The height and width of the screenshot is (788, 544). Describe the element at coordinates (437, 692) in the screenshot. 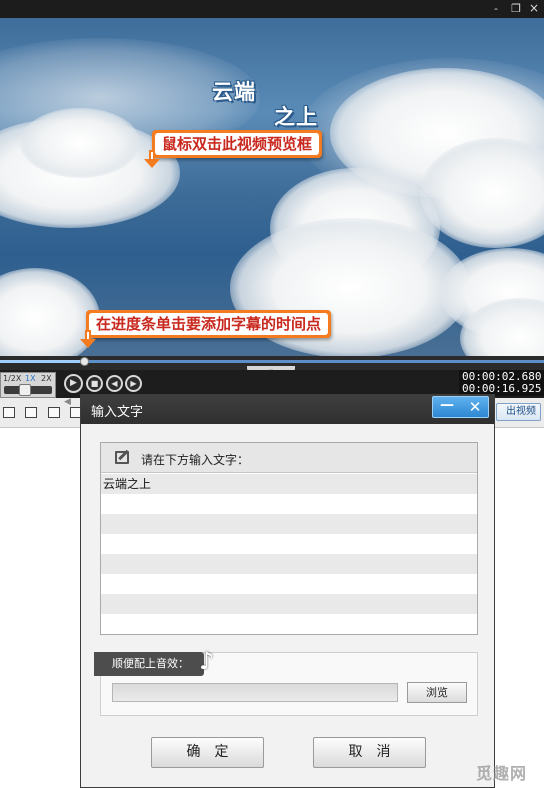

I see `browse-button: 浏览` at that location.